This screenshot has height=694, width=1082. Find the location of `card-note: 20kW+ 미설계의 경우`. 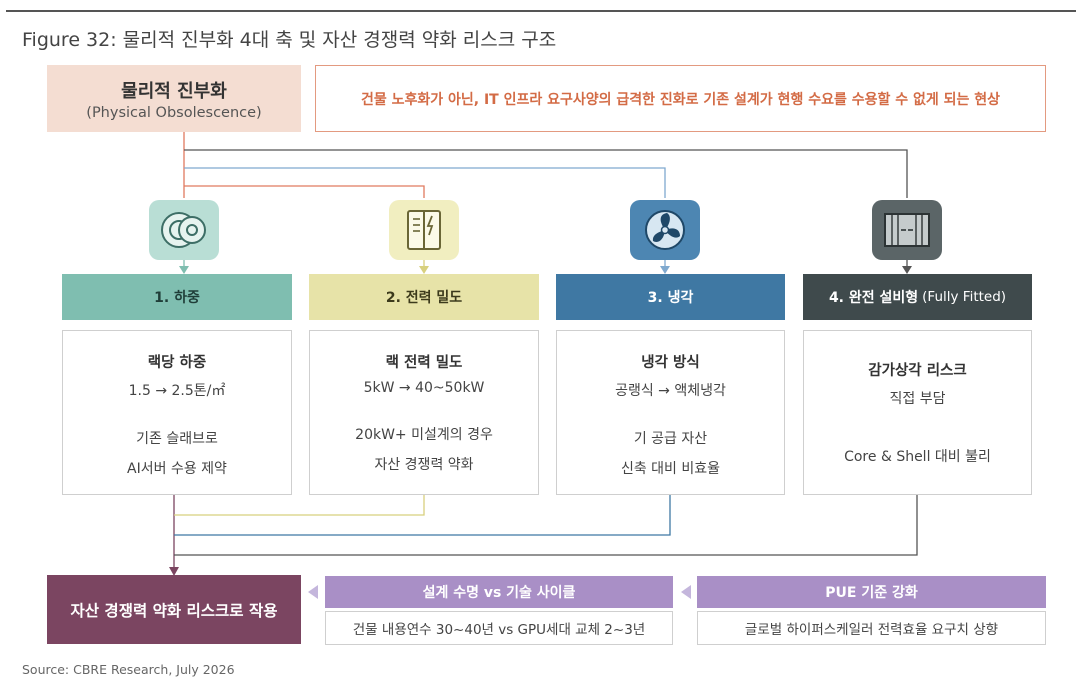

card-note: 20kW+ 미설계의 경우 is located at coordinates (424, 435).